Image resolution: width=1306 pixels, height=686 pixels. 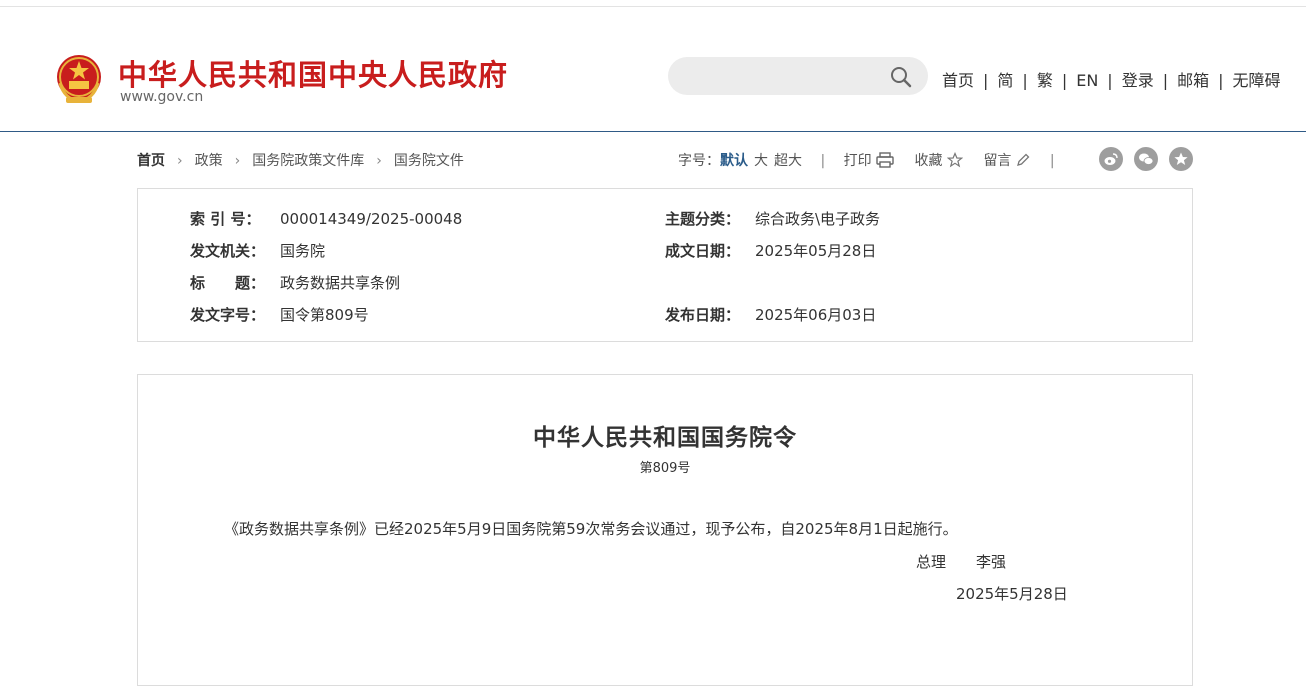 What do you see at coordinates (340, 283) in the screenshot?
I see `title-value: 政务数据共享条例` at bounding box center [340, 283].